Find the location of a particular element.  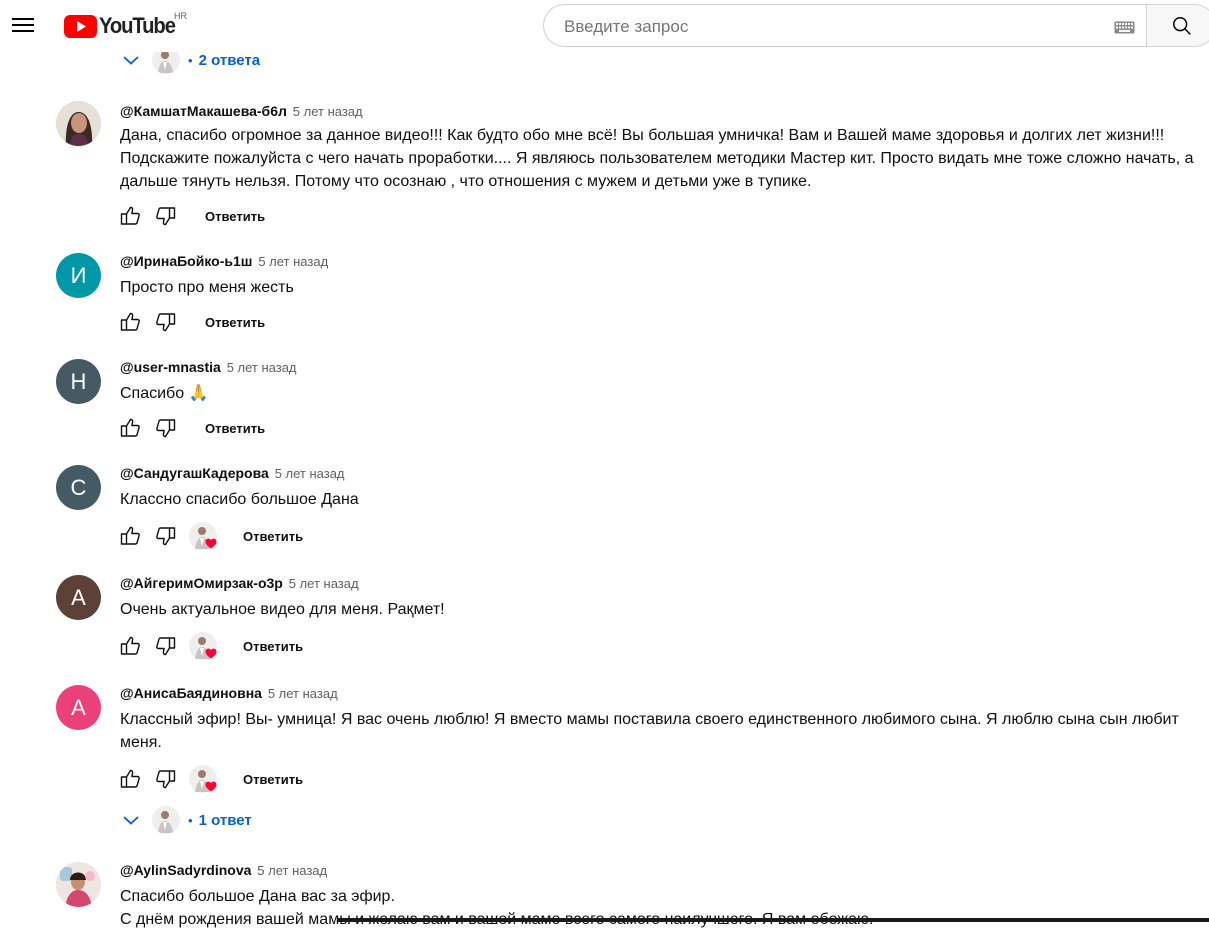

logo-text: YouTube is located at coordinates (137, 25).